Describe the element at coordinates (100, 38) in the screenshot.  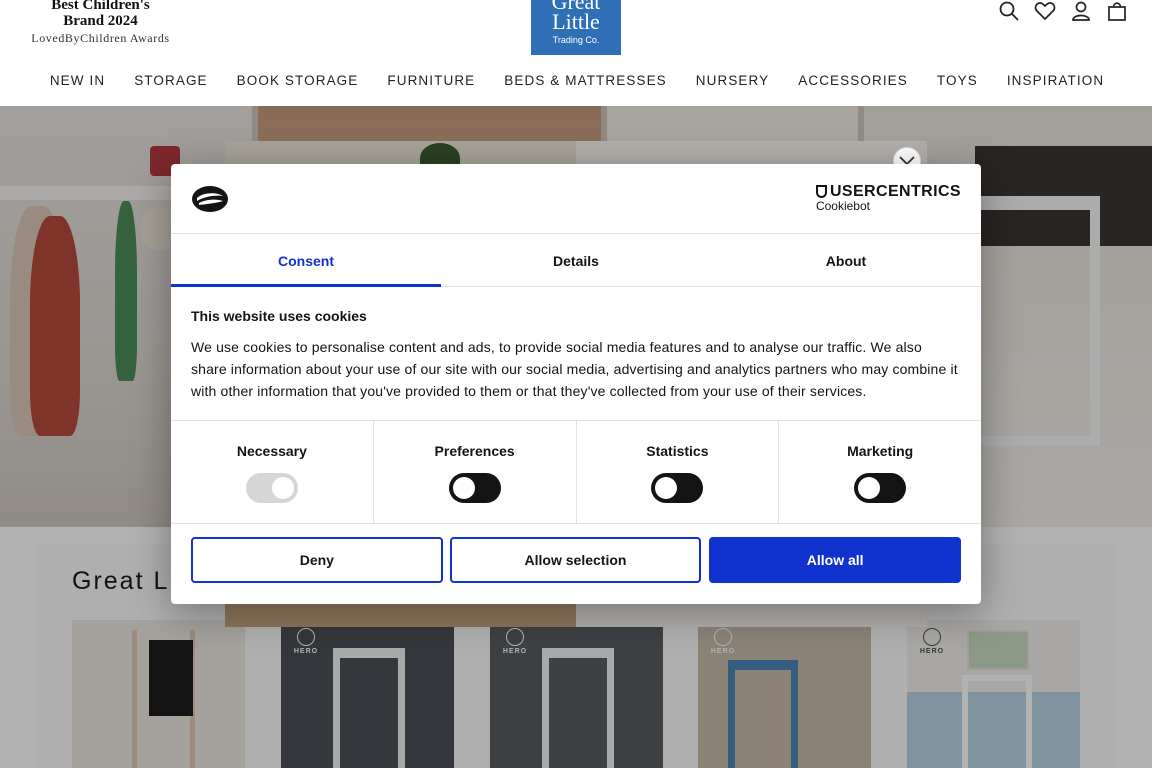
I see `award-line-3: LovedByChildren Awards` at that location.